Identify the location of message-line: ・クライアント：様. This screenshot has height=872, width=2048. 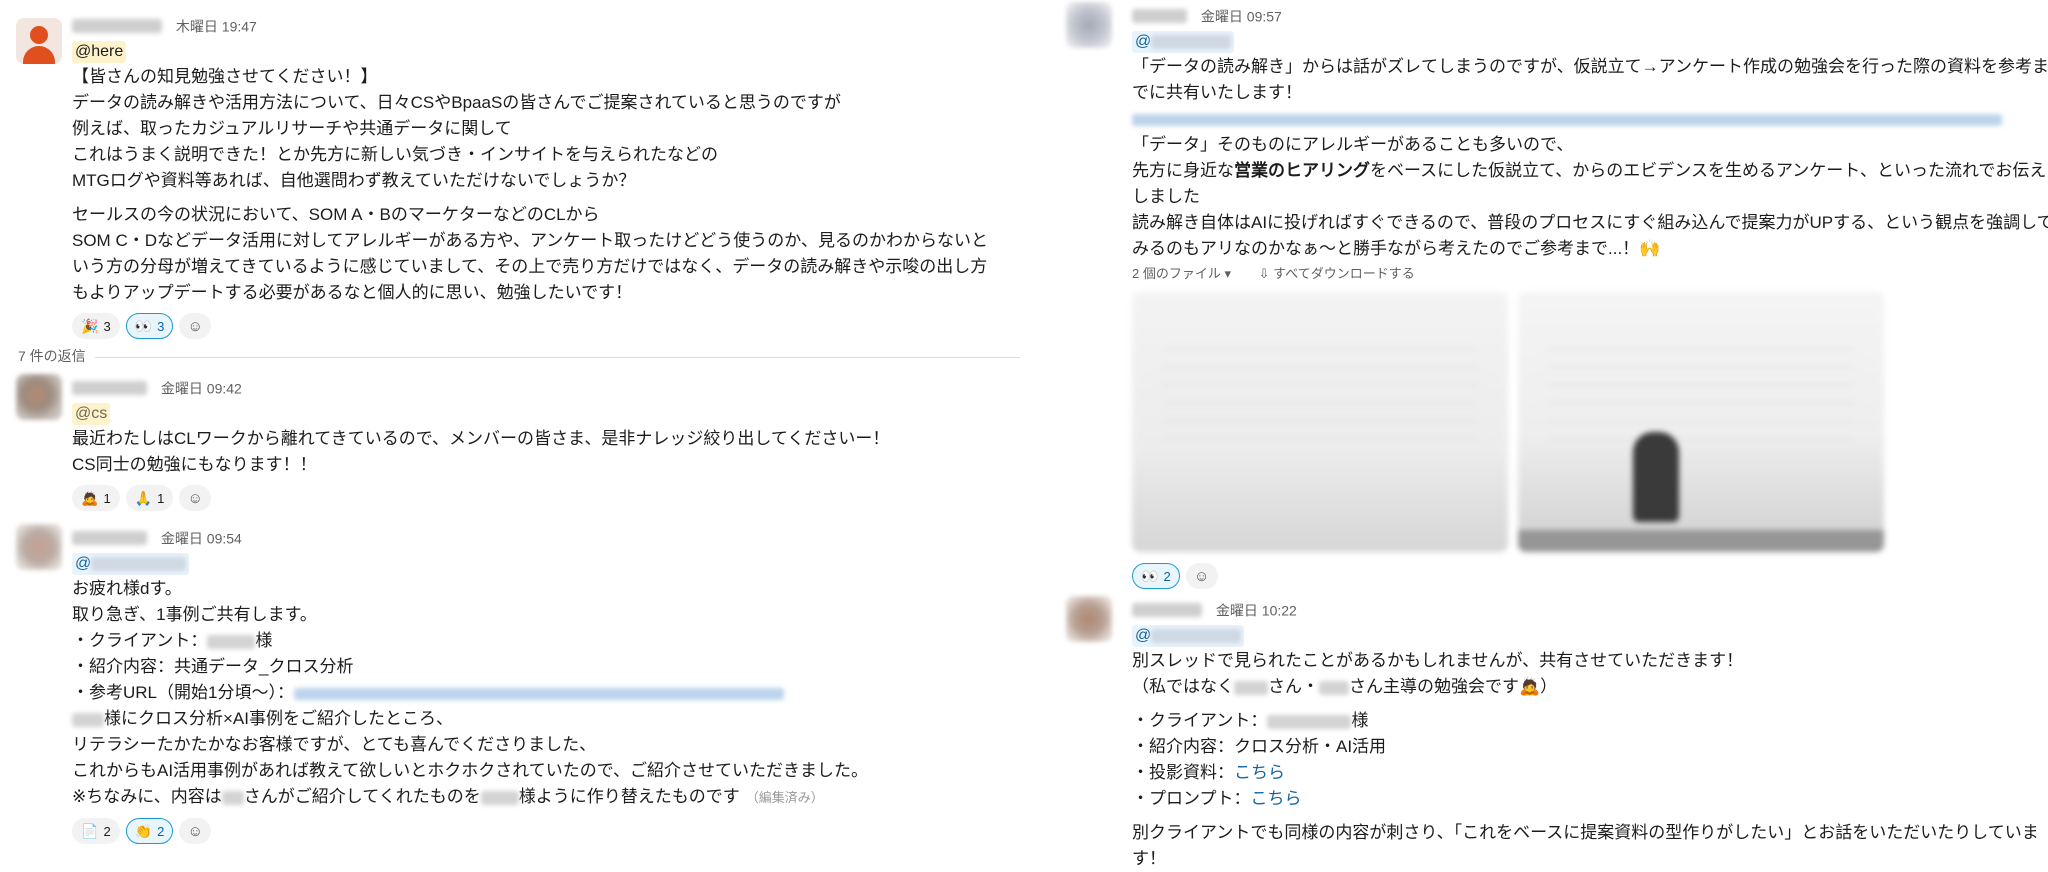
(172, 640).